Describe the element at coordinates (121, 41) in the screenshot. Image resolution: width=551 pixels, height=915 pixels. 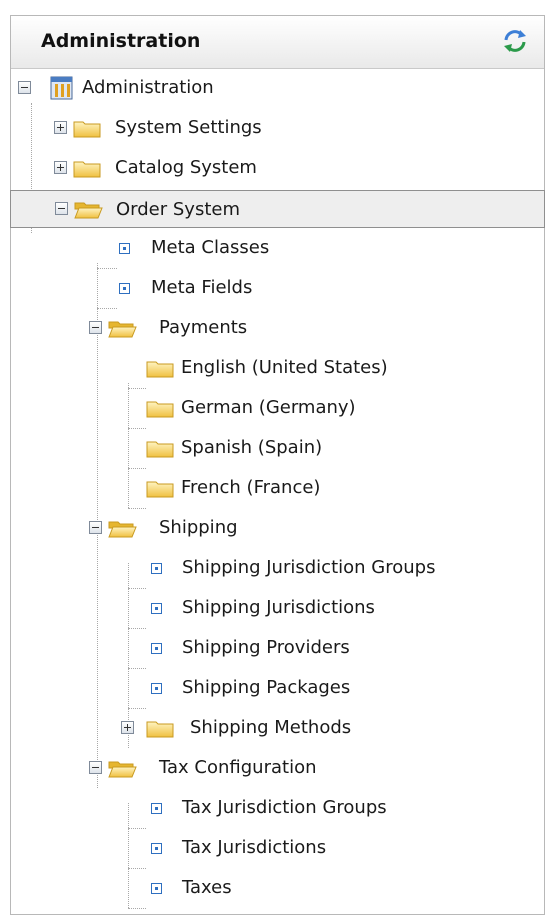
I see `panel-title: Administration` at that location.